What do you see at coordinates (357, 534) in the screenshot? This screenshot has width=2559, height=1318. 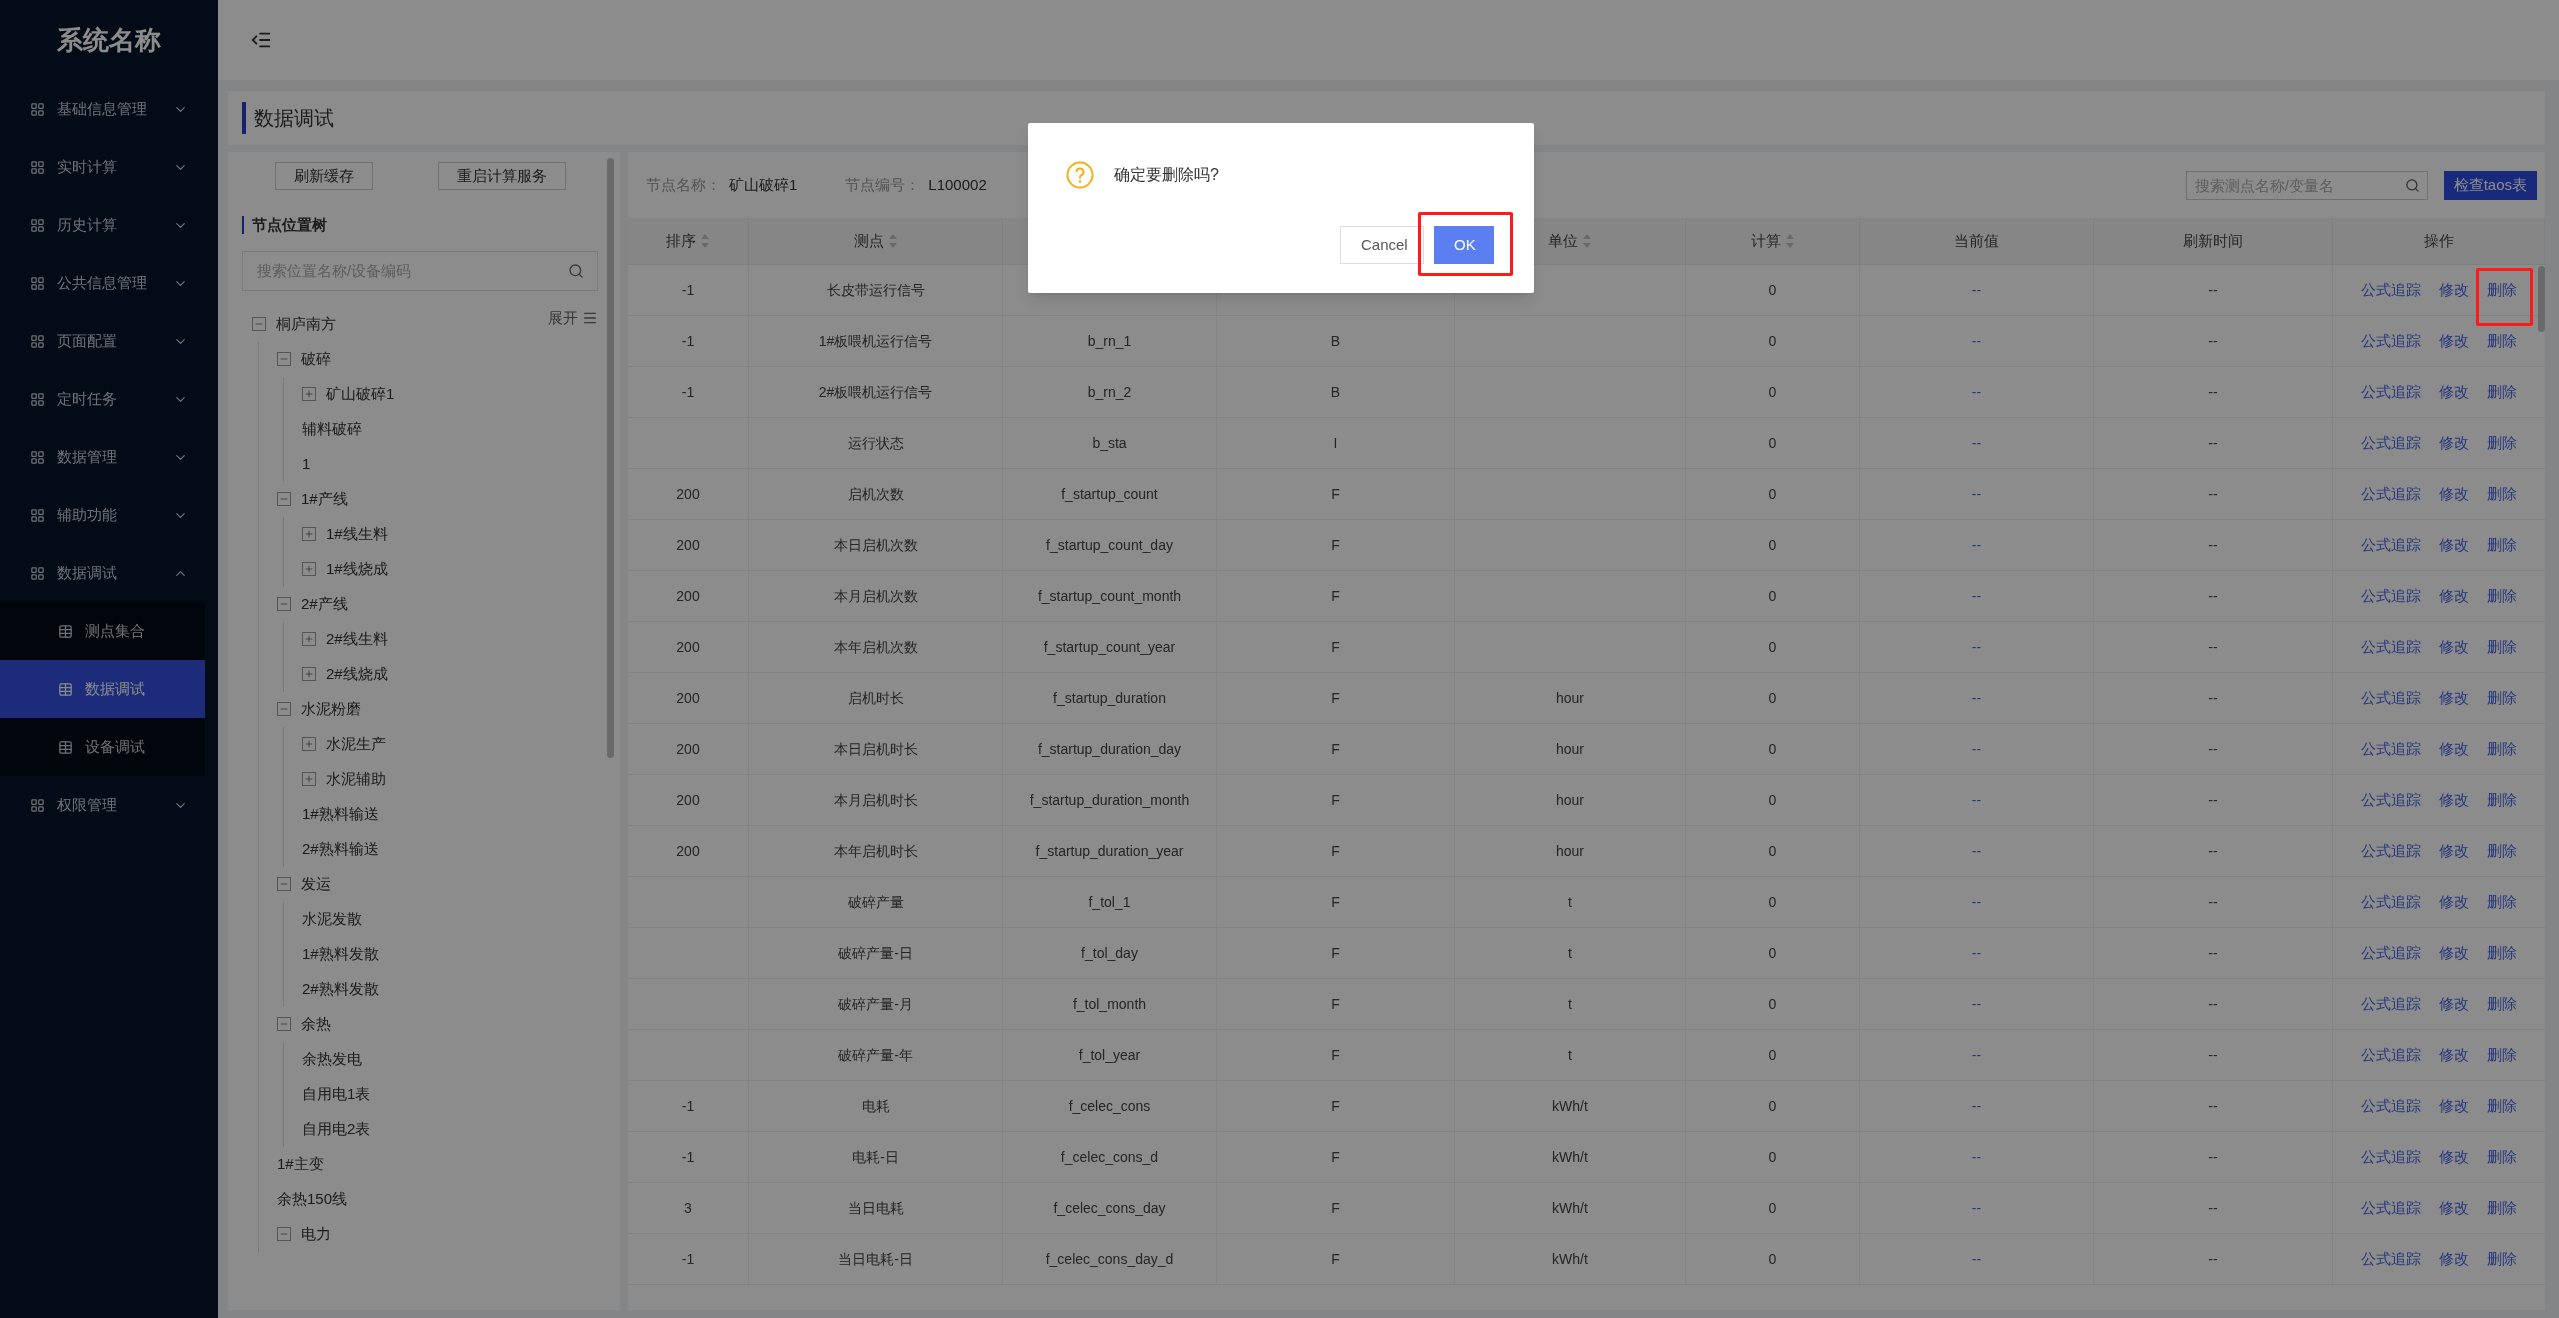 I see `tree-node: 1#线生料` at bounding box center [357, 534].